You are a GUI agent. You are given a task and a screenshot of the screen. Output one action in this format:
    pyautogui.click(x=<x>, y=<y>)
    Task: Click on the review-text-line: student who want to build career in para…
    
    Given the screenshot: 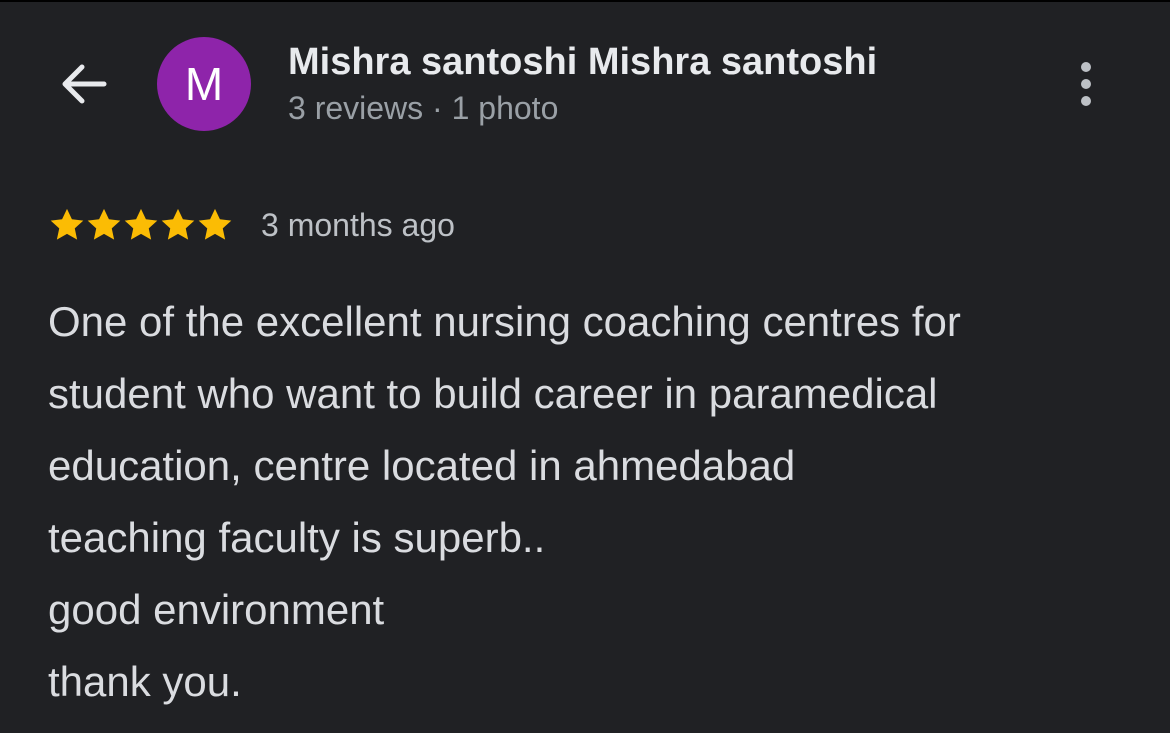 What is the action you would take?
    pyautogui.click(x=493, y=393)
    